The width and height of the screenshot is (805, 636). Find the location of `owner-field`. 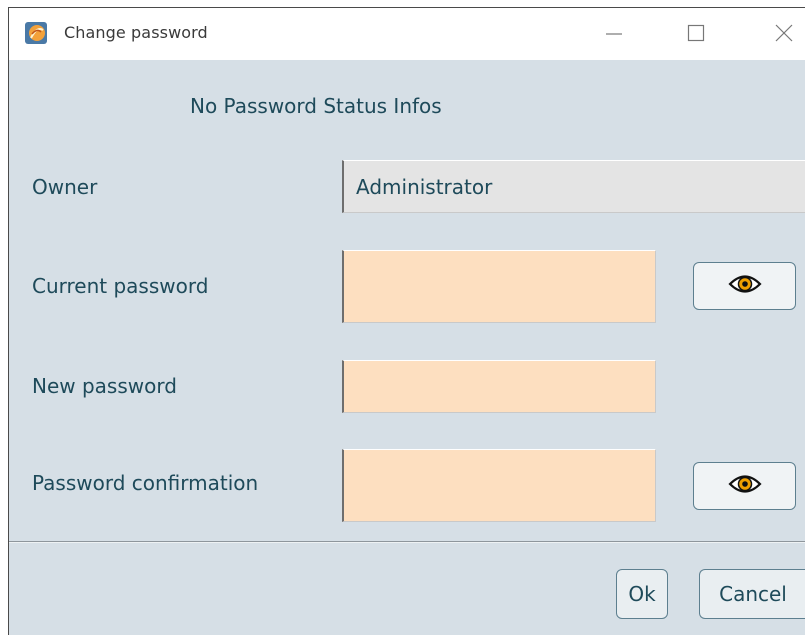

owner-field is located at coordinates (573, 186).